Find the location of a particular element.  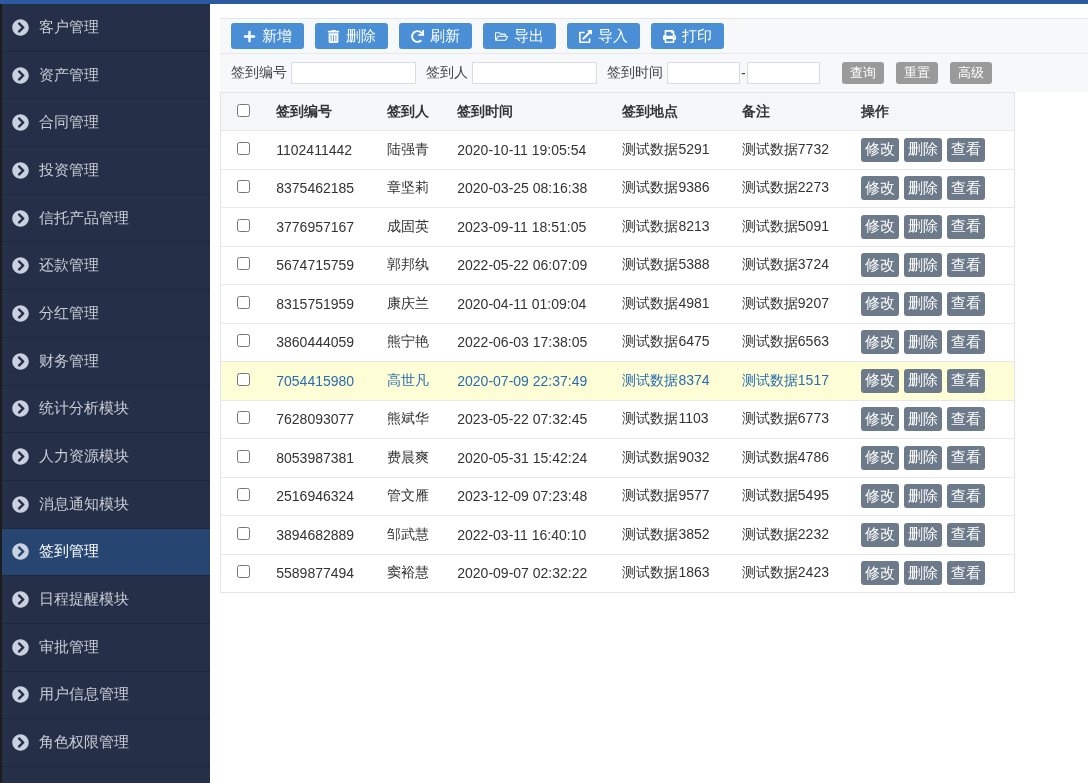

sidebar-item: 角色权限管理 is located at coordinates (106, 743).